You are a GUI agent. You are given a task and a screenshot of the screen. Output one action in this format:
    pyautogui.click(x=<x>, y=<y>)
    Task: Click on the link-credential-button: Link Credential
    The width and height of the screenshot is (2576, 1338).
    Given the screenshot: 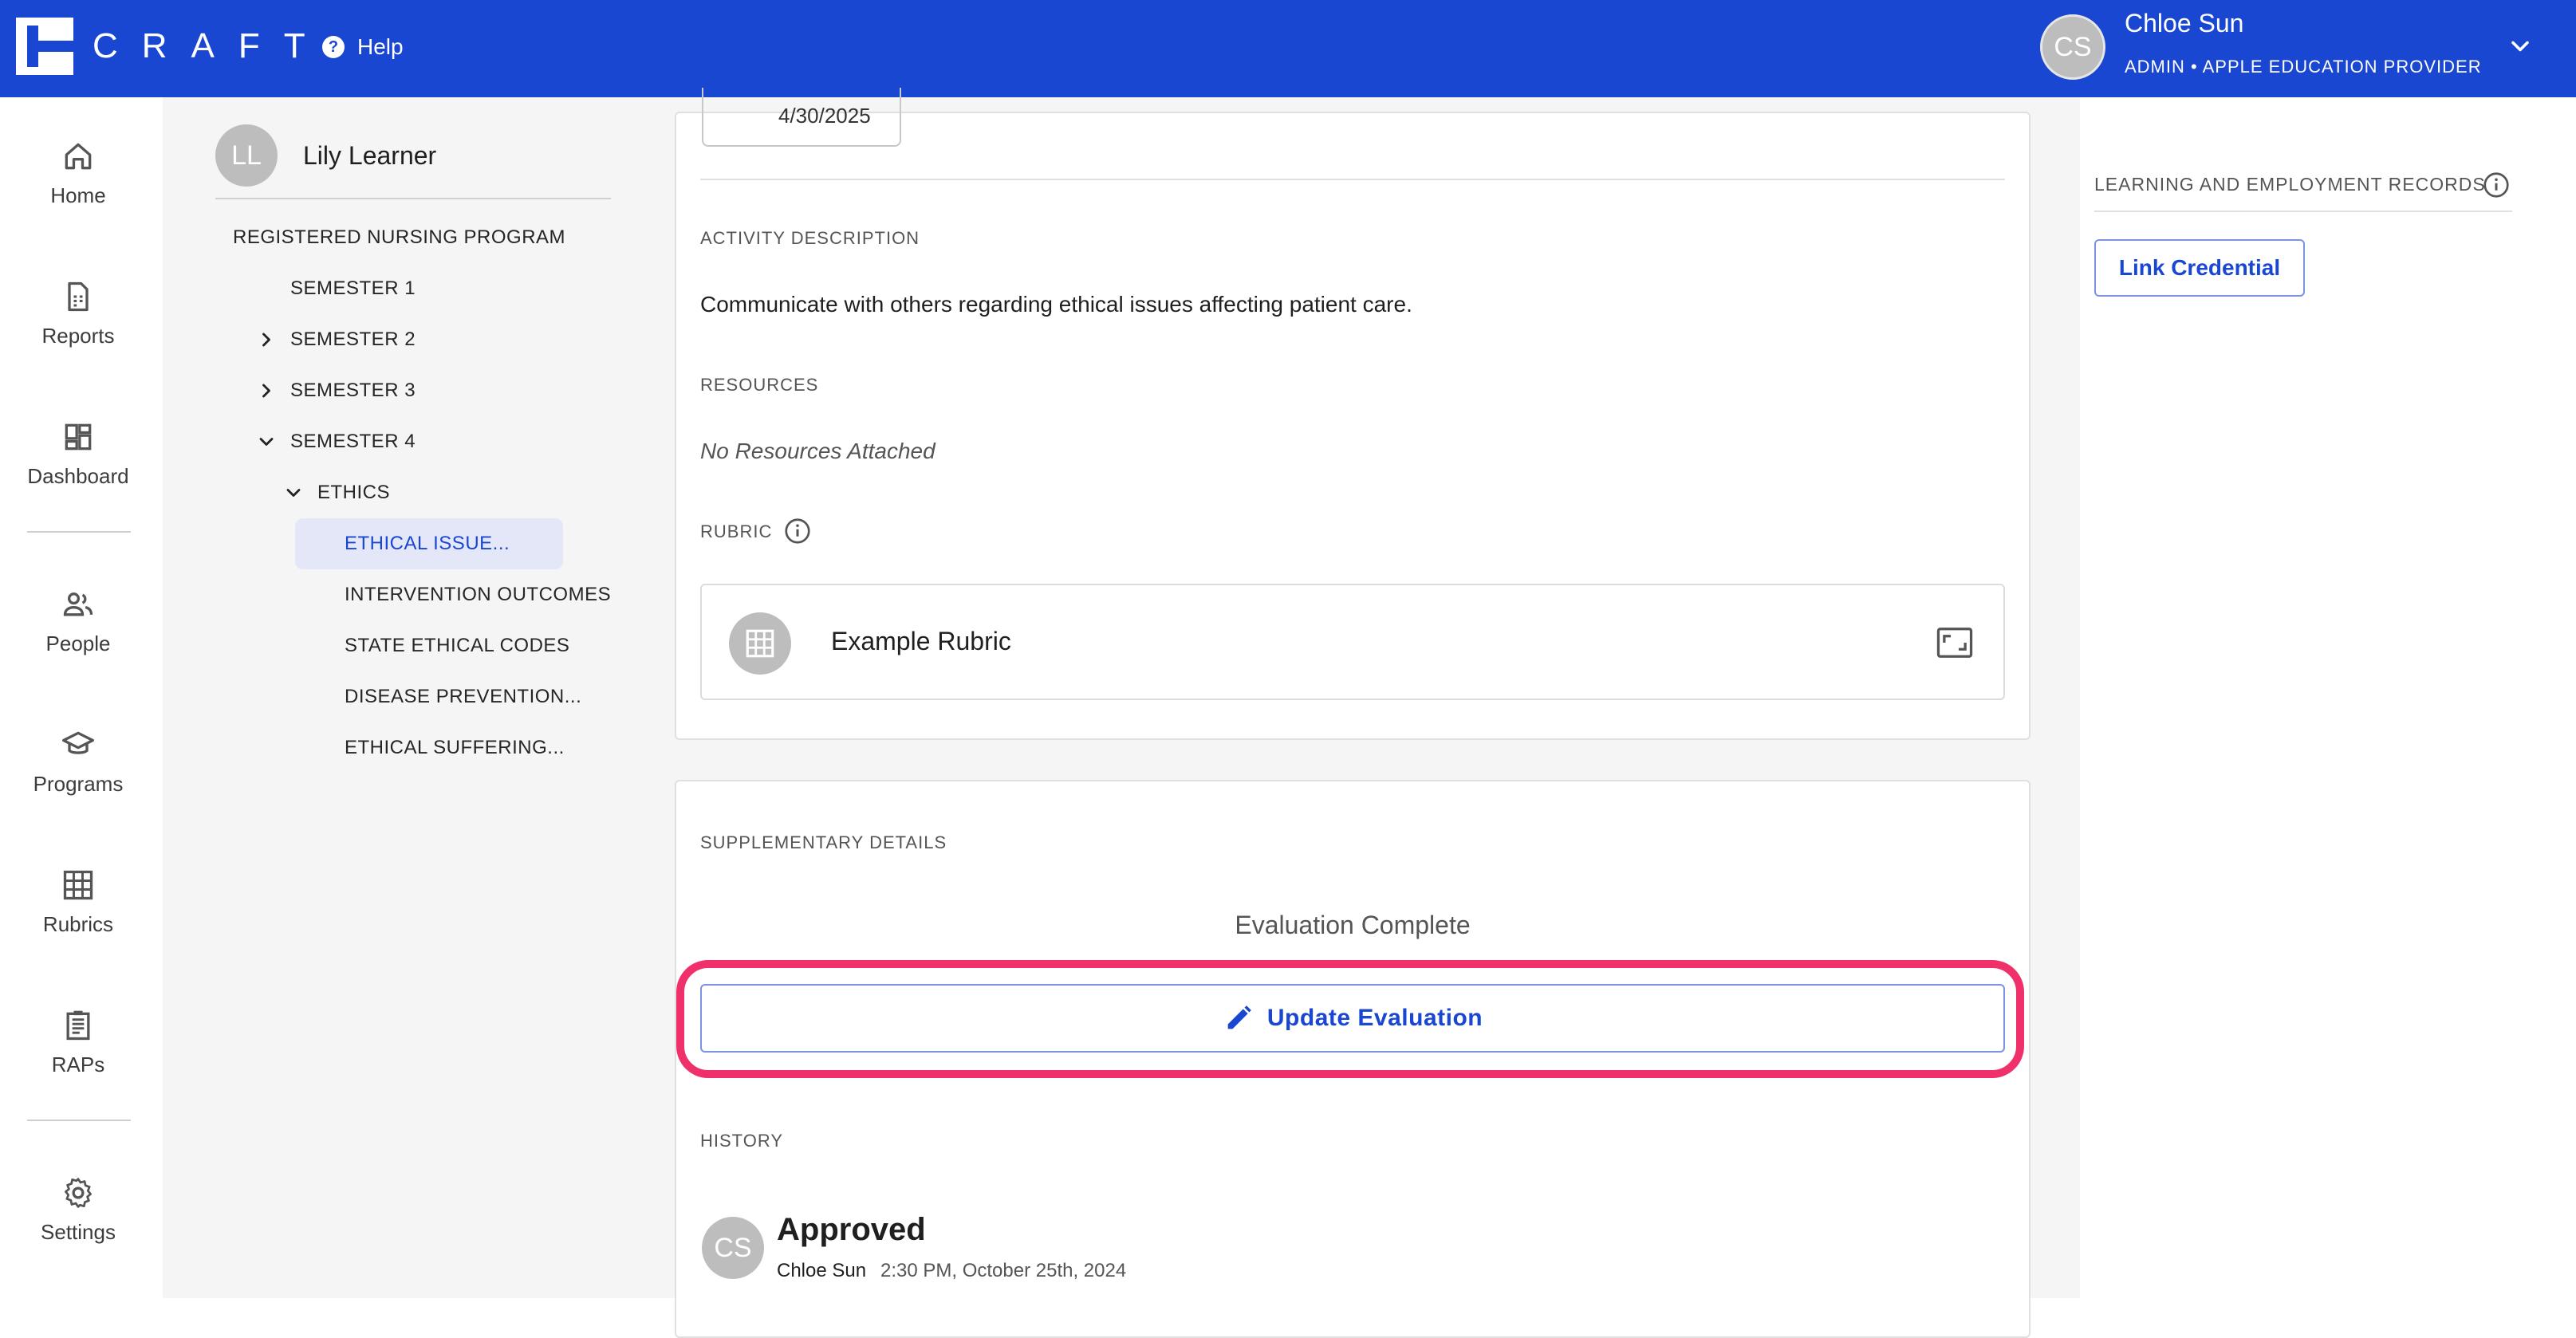 What is the action you would take?
    pyautogui.click(x=2199, y=268)
    